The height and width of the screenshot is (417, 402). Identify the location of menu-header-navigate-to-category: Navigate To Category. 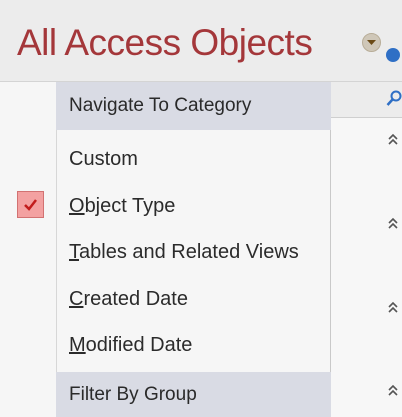
(193, 106).